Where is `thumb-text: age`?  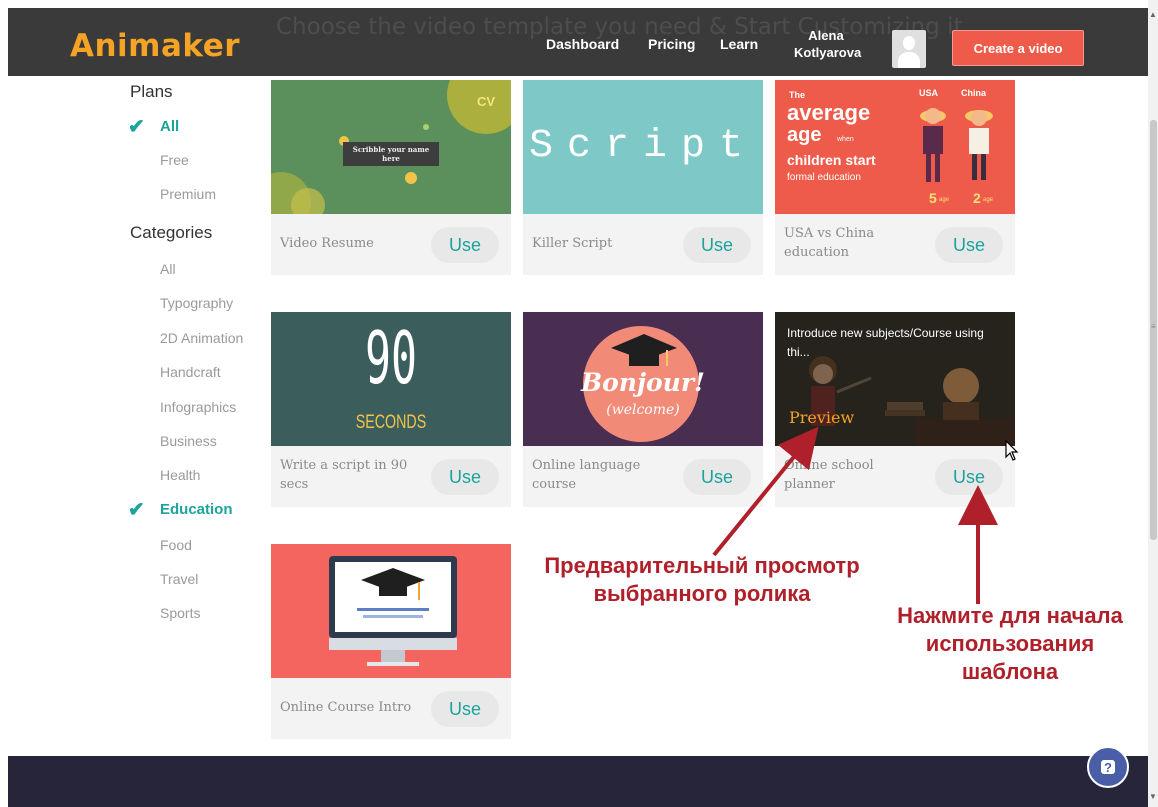
thumb-text: age is located at coordinates (804, 135).